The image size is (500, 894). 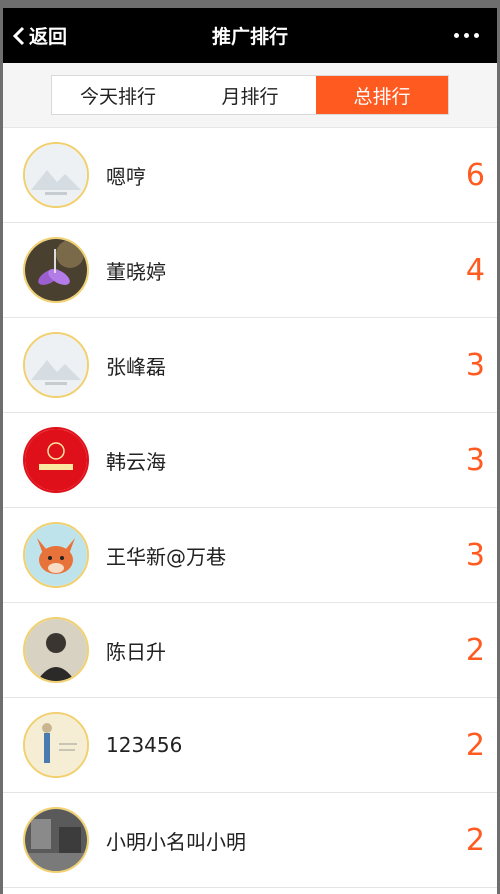 I want to click on list-item: 张峰磊 3, so click(x=250, y=365).